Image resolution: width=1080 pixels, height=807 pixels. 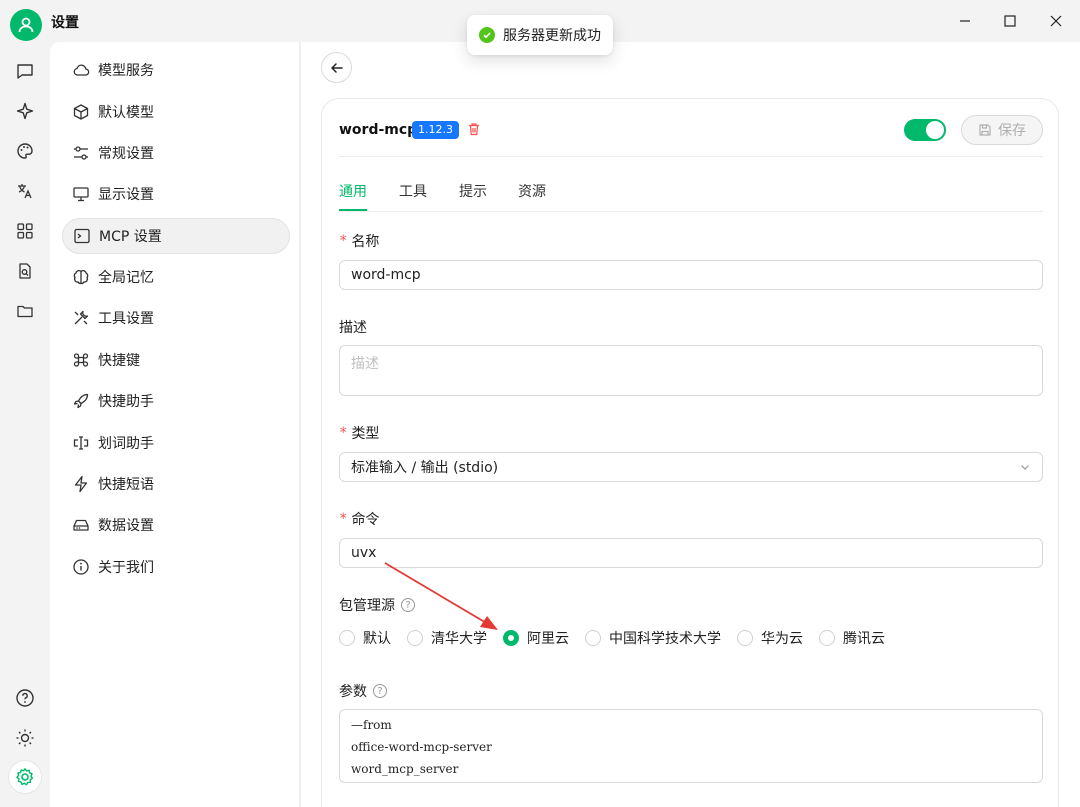 What do you see at coordinates (353, 191) in the screenshot?
I see `tab-general: 通用` at bounding box center [353, 191].